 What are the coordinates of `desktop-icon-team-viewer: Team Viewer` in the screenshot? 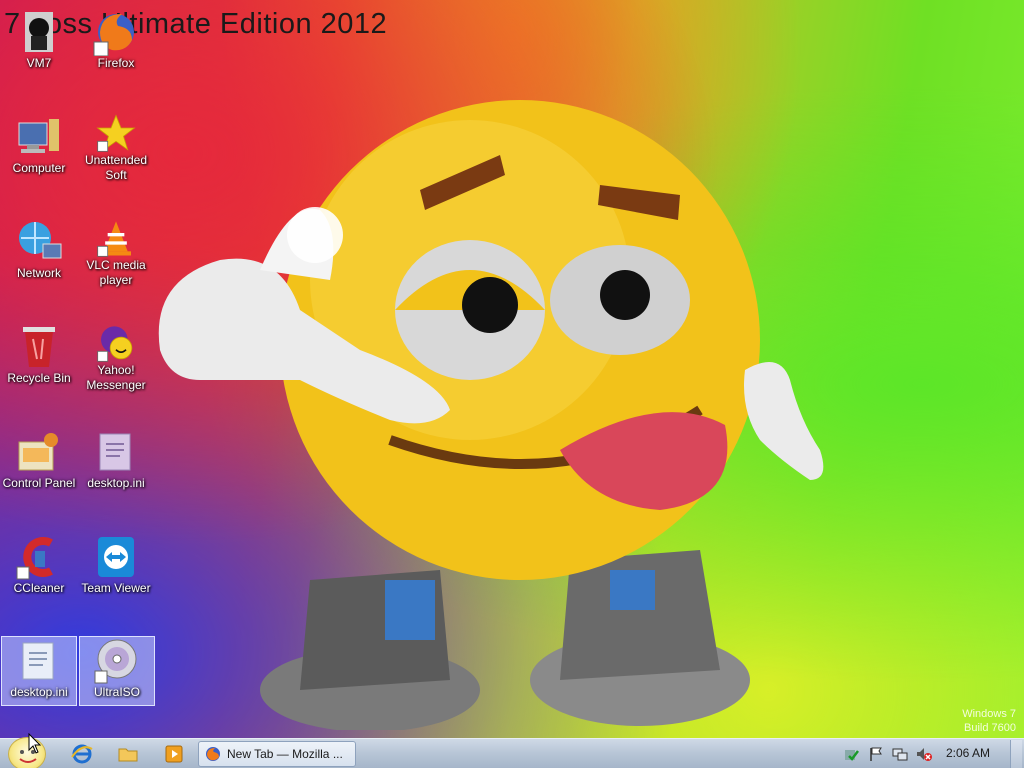 It's located at (116, 568).